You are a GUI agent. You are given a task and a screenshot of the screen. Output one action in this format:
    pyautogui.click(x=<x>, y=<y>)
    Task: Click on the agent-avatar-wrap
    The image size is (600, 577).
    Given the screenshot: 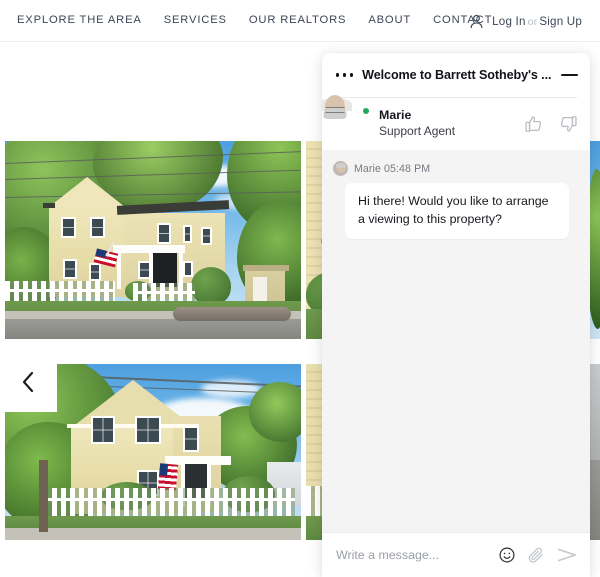 What is the action you would take?
    pyautogui.click(x=346, y=118)
    